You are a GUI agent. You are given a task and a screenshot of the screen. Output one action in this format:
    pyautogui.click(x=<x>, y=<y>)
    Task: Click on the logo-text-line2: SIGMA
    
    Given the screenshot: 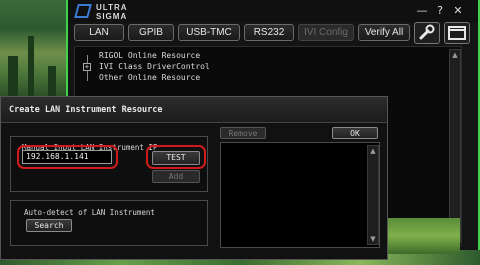 What is the action you would take?
    pyautogui.click(x=112, y=16)
    